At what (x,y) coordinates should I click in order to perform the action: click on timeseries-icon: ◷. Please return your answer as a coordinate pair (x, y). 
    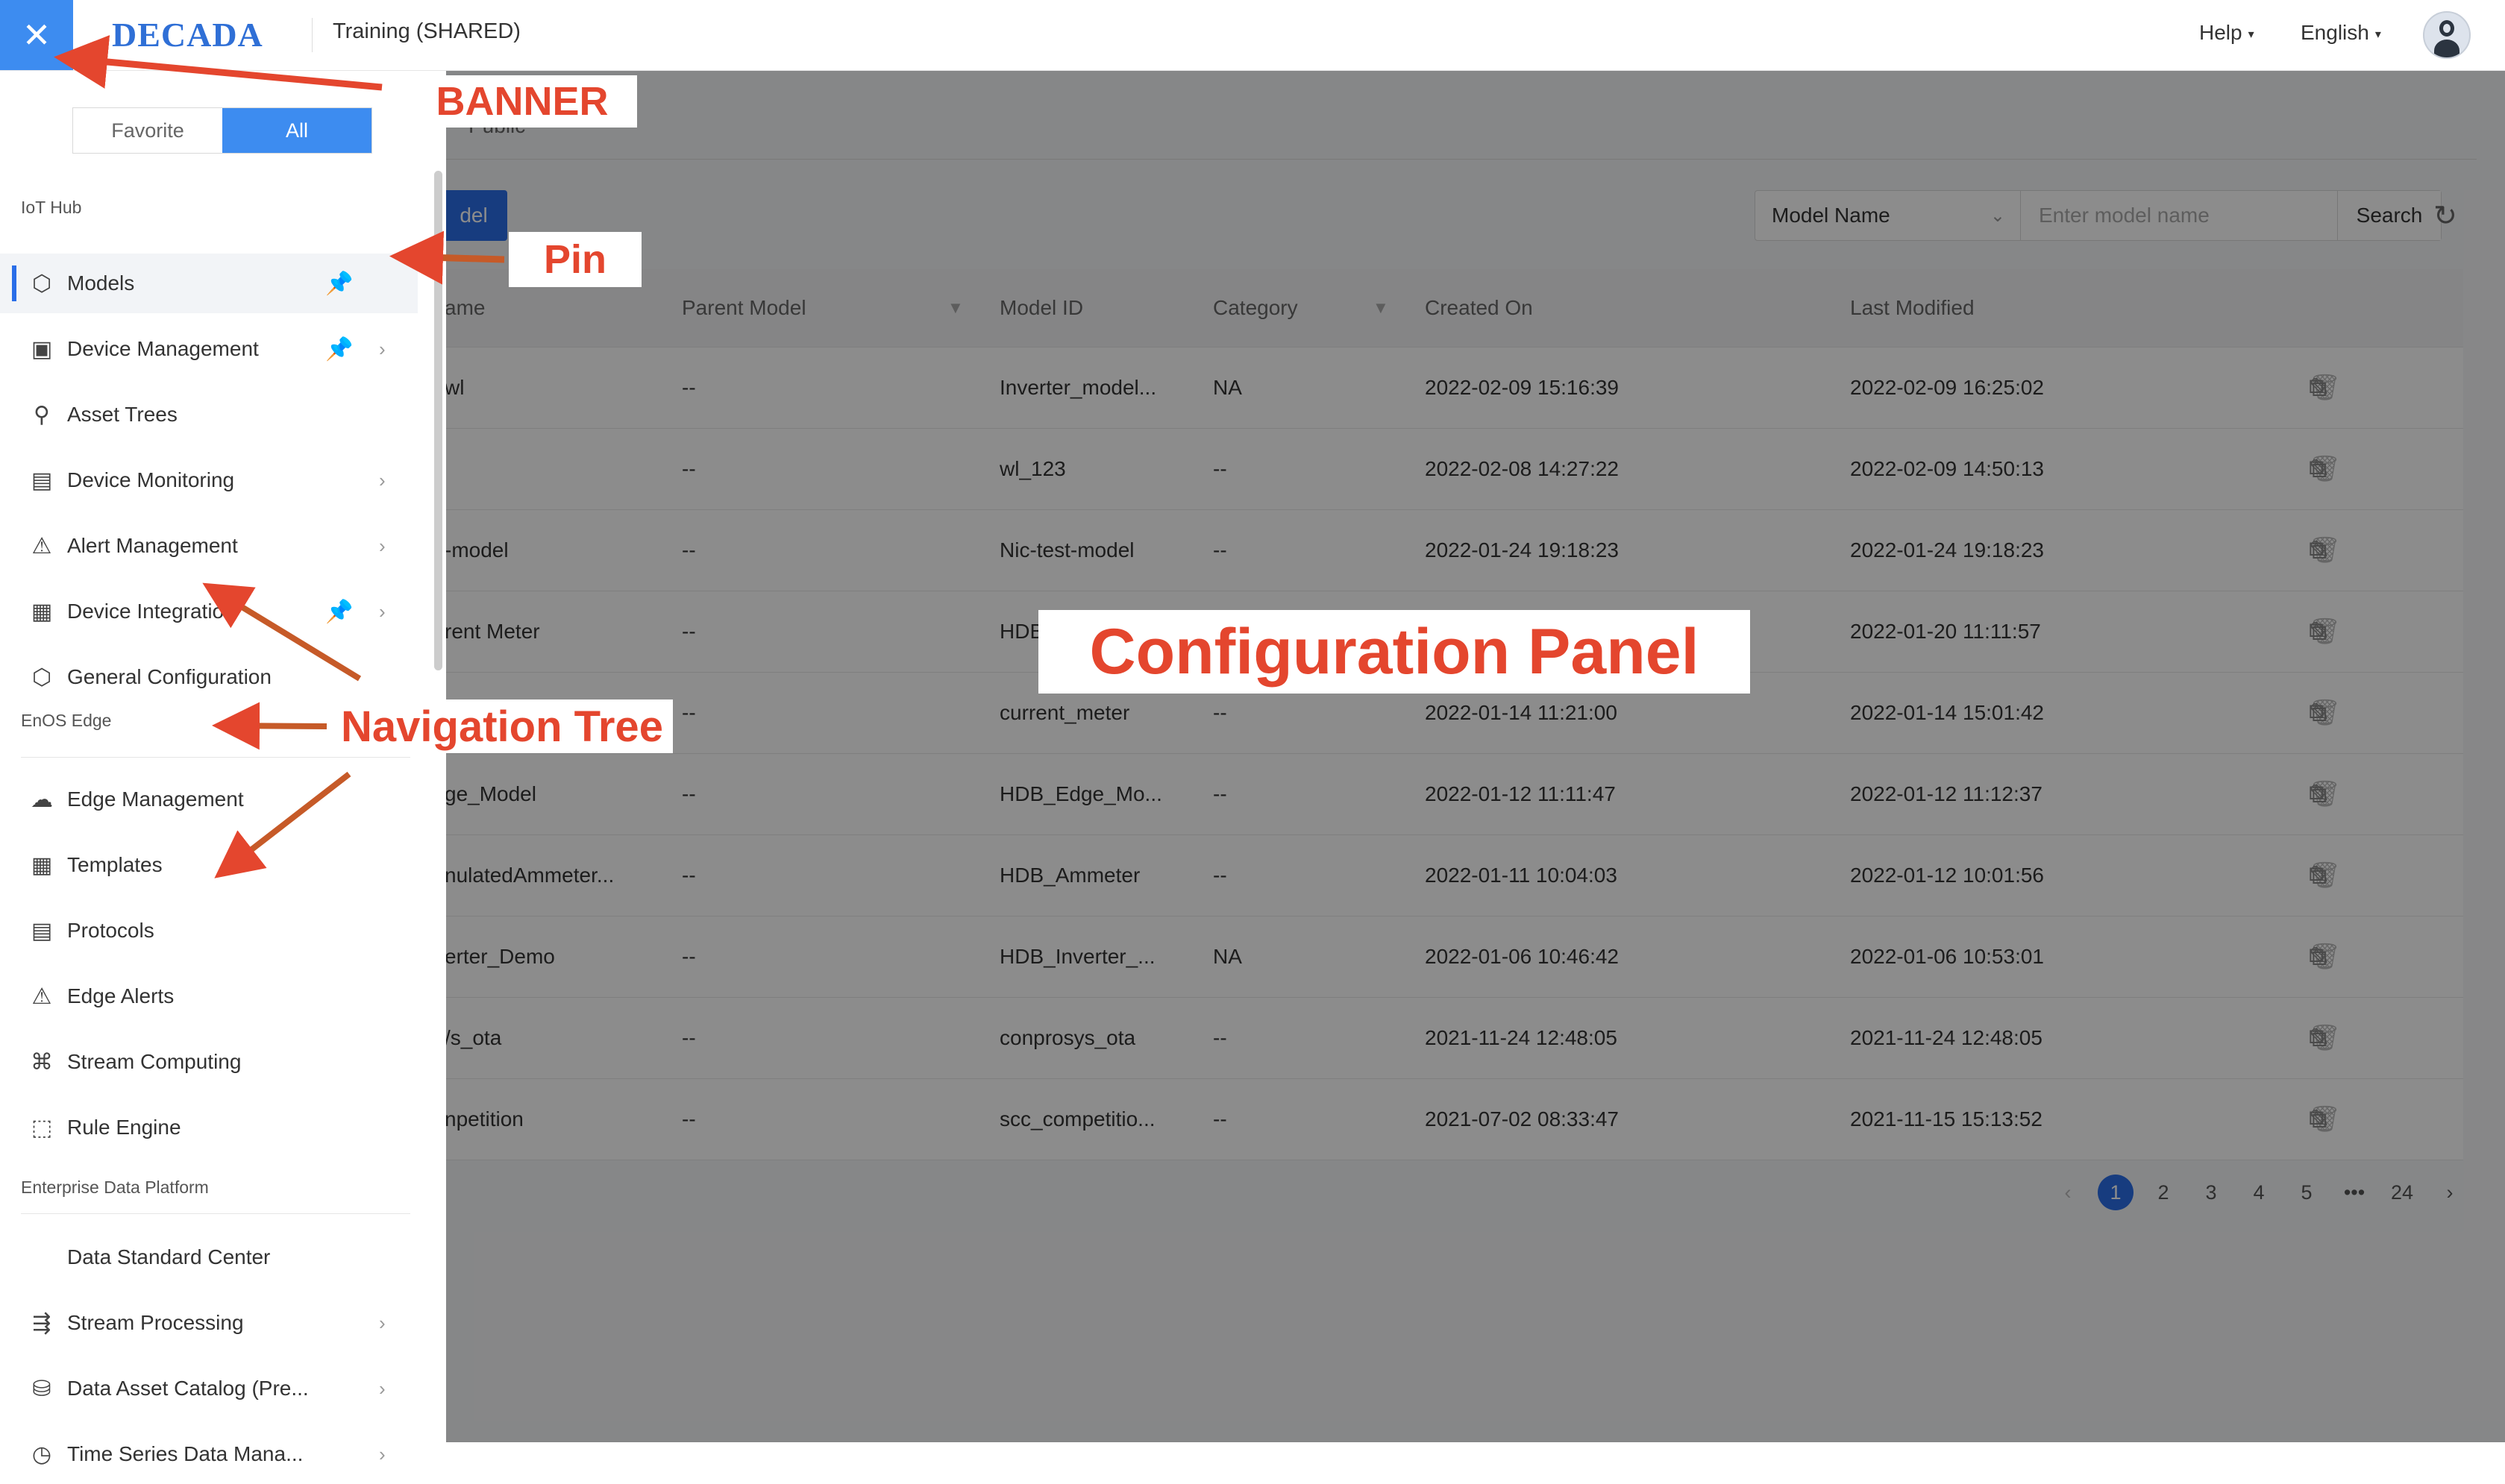
    Looking at the image, I should click on (41, 1454).